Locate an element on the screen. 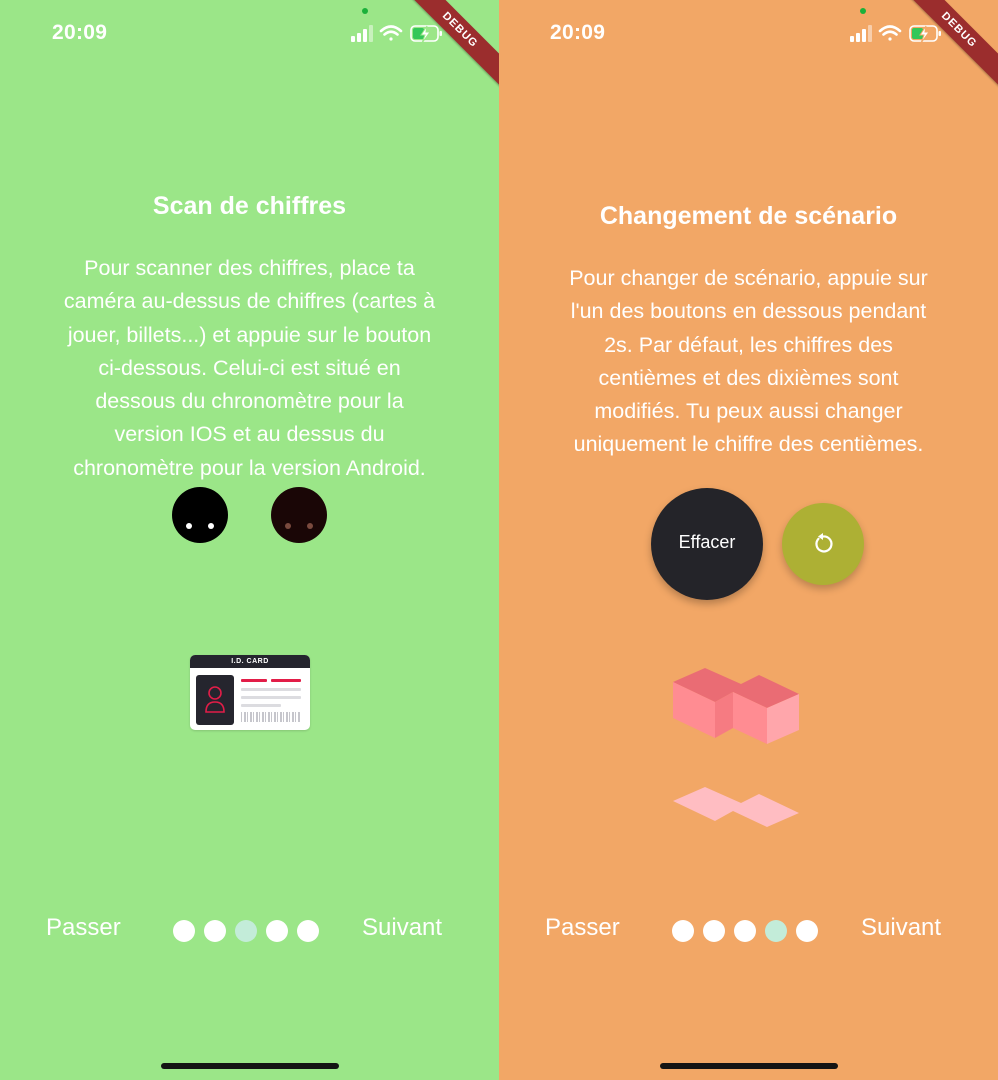 The image size is (998, 1080). description-line: version IOS et au dessus du is located at coordinates (249, 434).